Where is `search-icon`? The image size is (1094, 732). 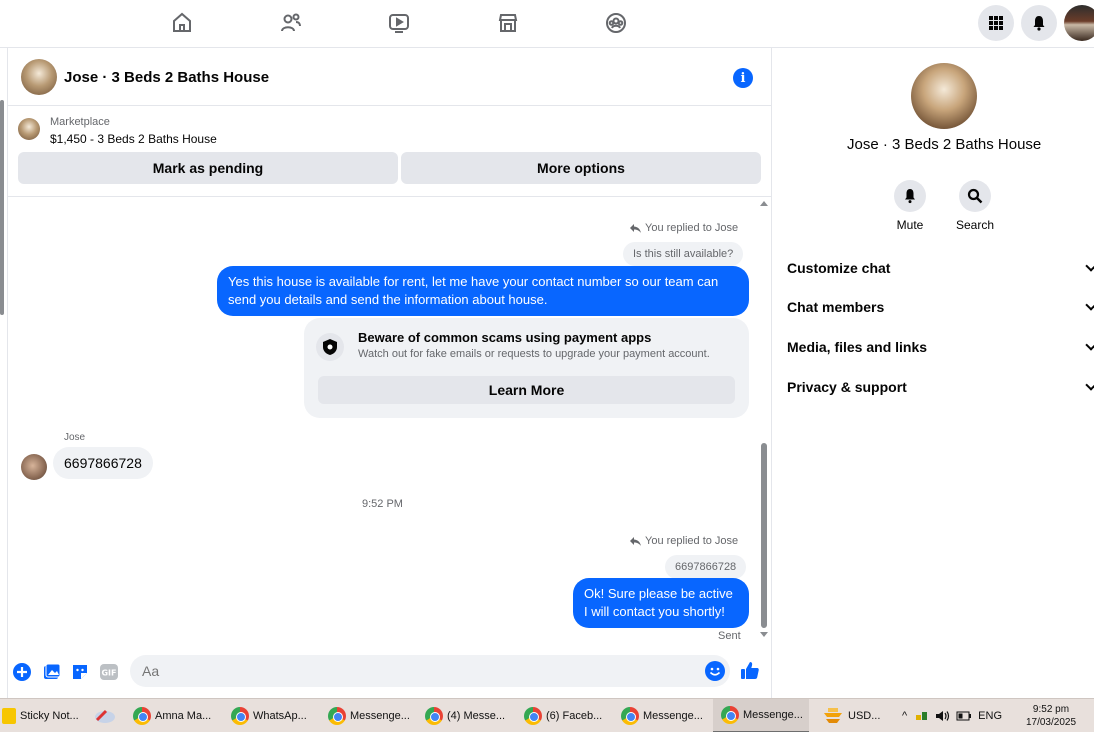
search-icon is located at coordinates (975, 196).